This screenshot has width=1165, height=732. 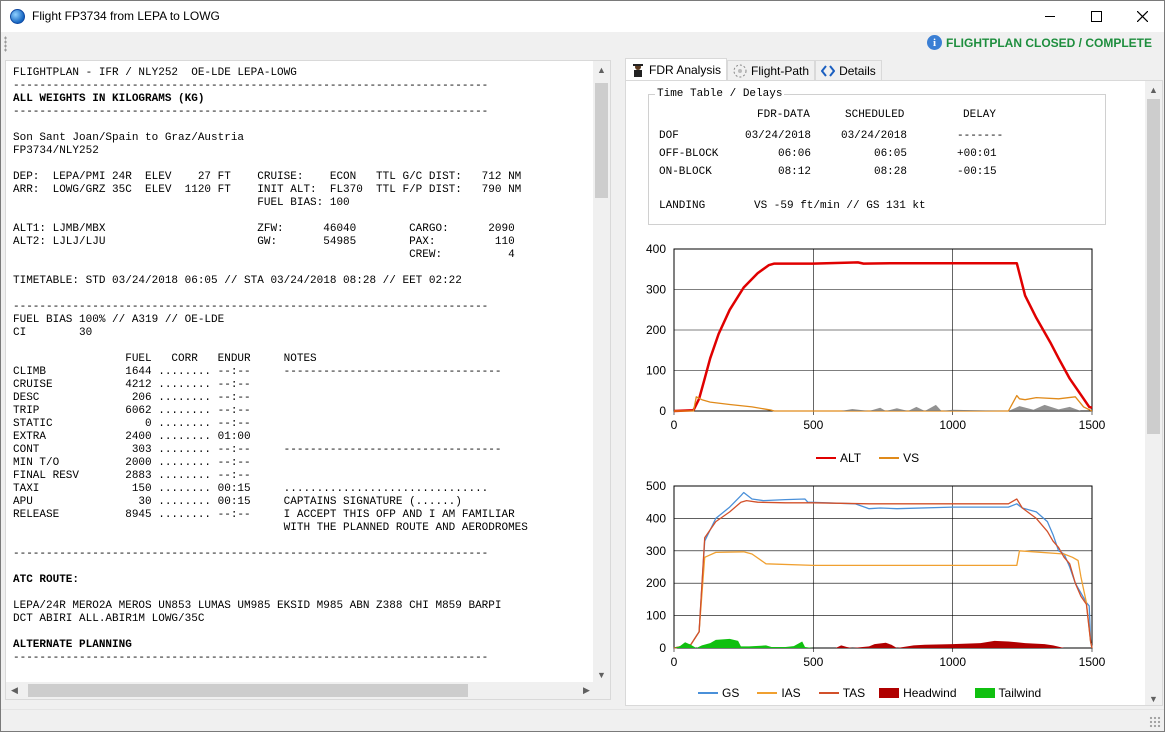 I want to click on maximize-button, so click(x=1096, y=16).